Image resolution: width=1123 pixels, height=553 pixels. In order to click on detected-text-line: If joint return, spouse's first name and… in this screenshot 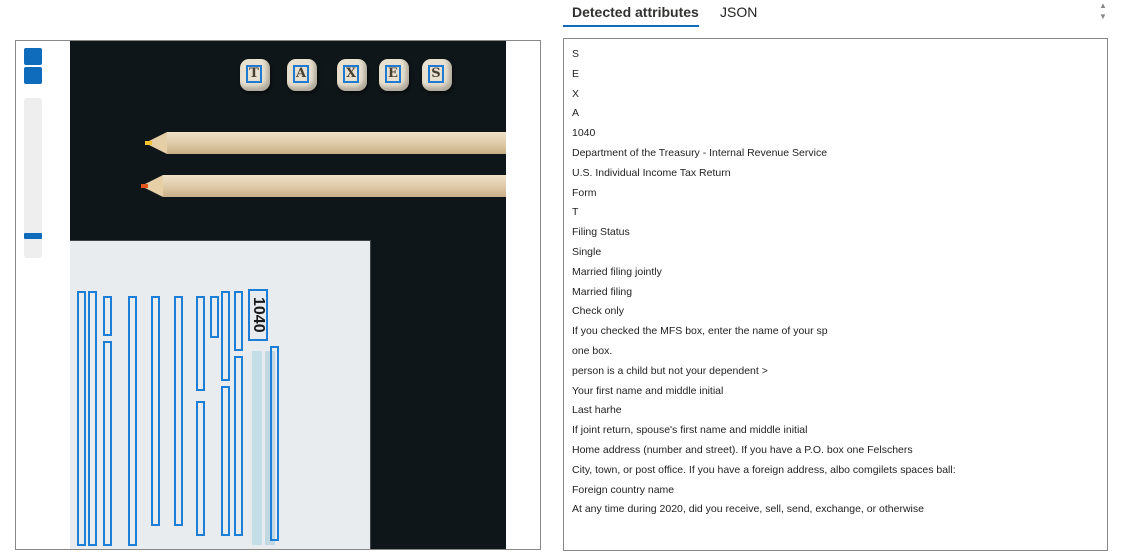, I will do `click(690, 430)`.